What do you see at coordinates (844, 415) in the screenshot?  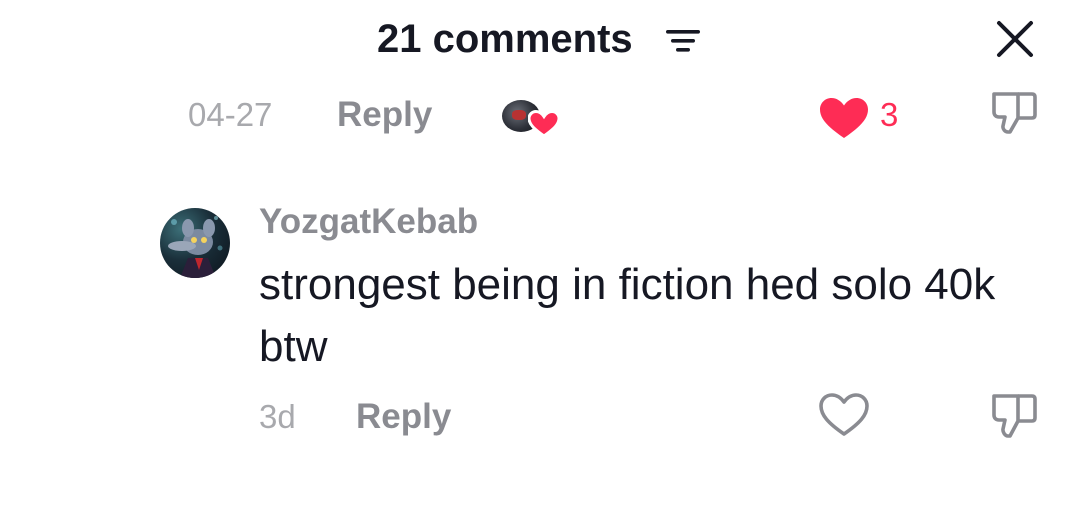 I see `heart-outline-icon` at bounding box center [844, 415].